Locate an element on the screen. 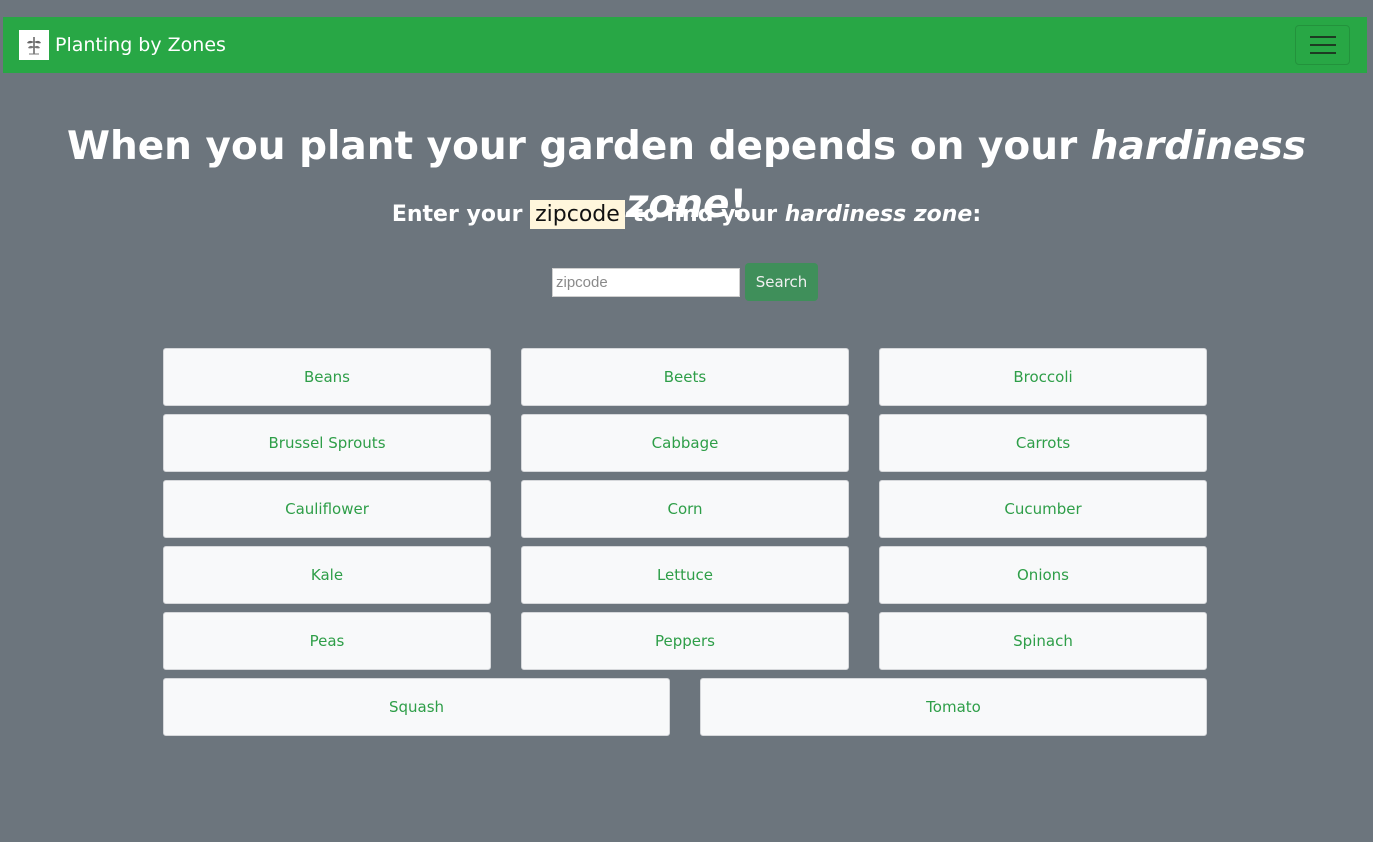  prompt-prefix: Enter your is located at coordinates (461, 214).